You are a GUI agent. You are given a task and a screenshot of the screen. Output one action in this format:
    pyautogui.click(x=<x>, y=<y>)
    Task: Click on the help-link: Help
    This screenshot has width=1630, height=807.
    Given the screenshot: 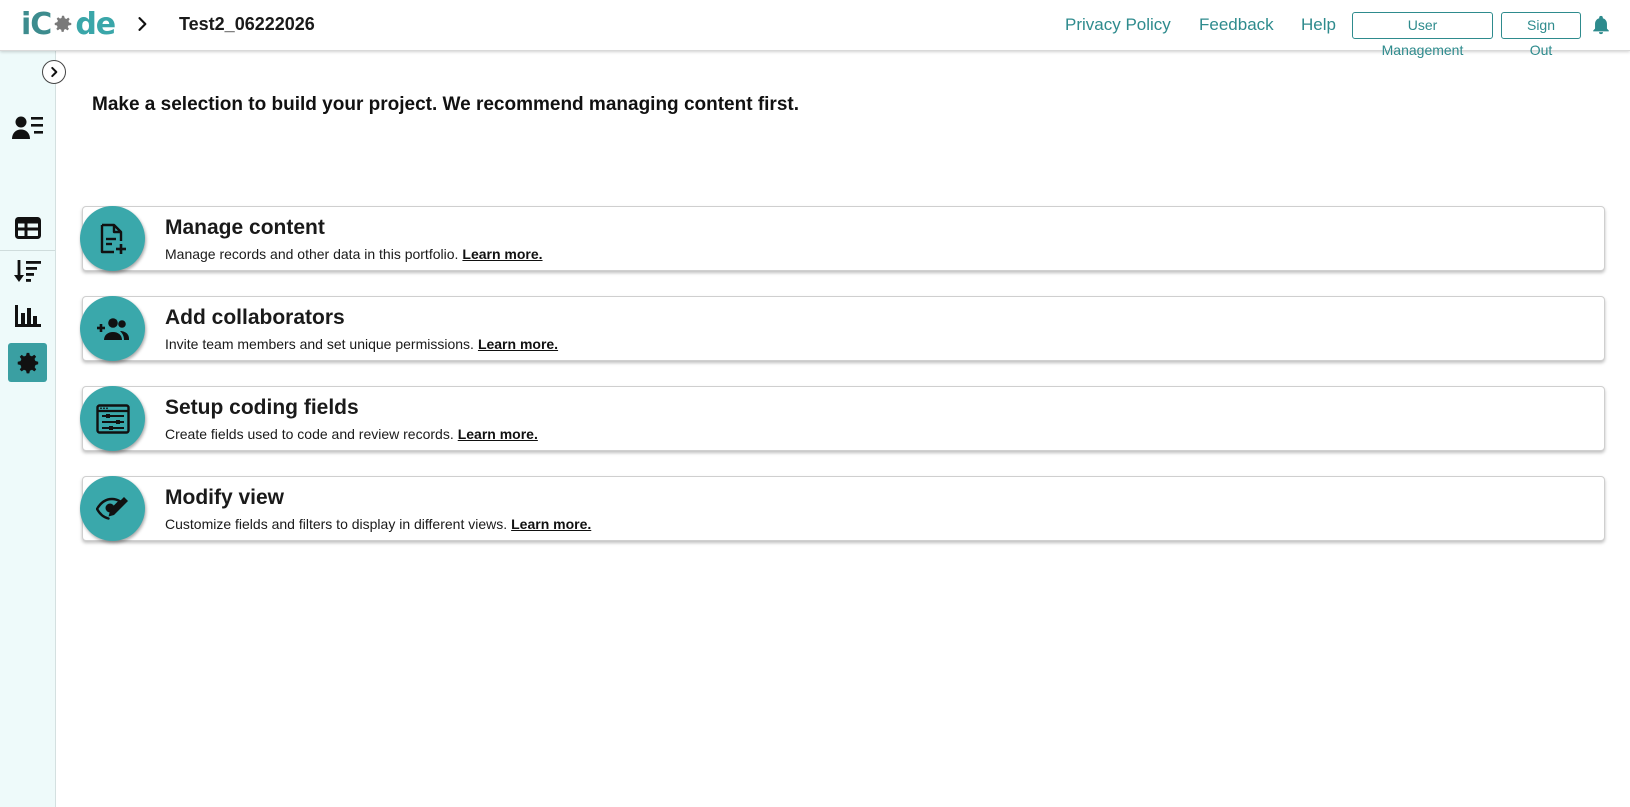 What is the action you would take?
    pyautogui.click(x=1318, y=25)
    